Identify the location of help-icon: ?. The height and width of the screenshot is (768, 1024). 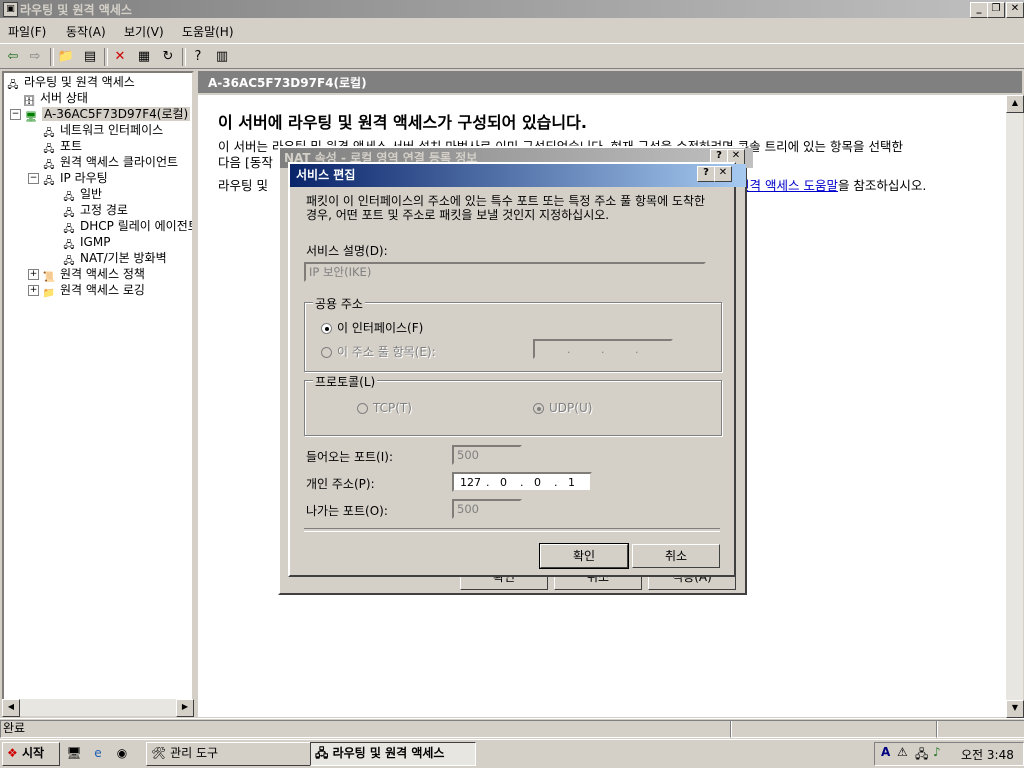
(198, 57).